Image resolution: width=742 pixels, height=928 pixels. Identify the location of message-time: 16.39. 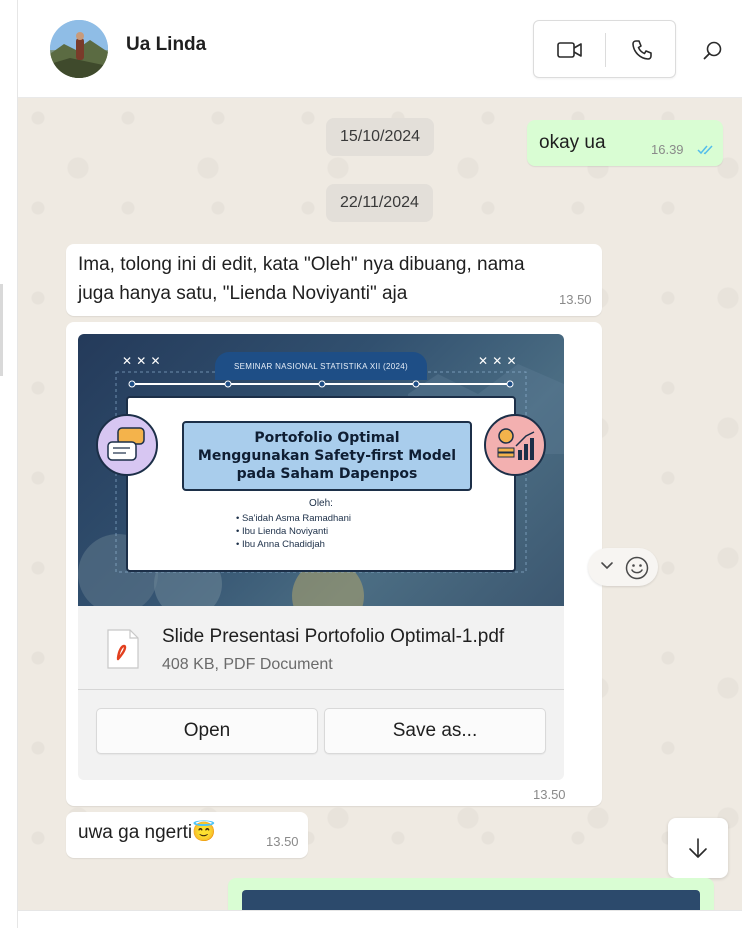
(667, 149).